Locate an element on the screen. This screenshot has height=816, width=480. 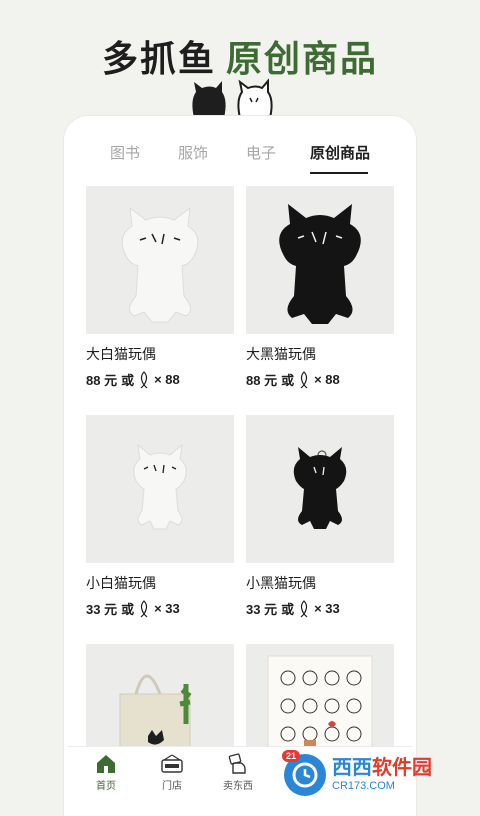
product-name: 大黑猫玩偶 is located at coordinates (281, 354).